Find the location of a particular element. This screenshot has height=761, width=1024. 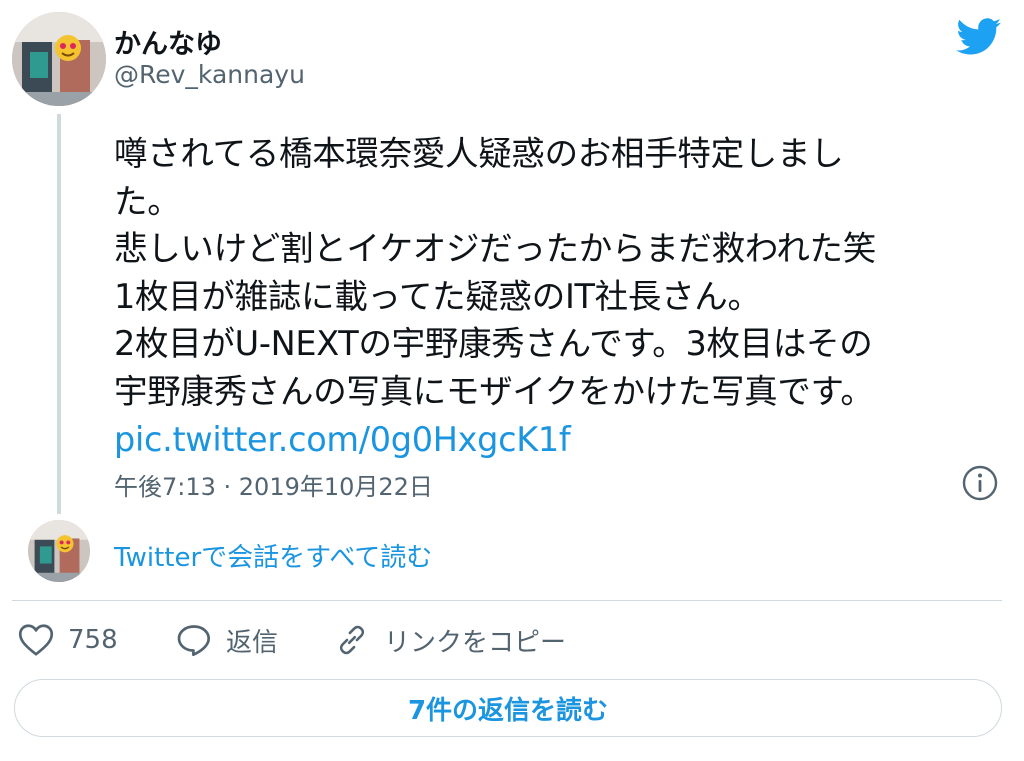

reply-button: 返信 is located at coordinates (227, 640).